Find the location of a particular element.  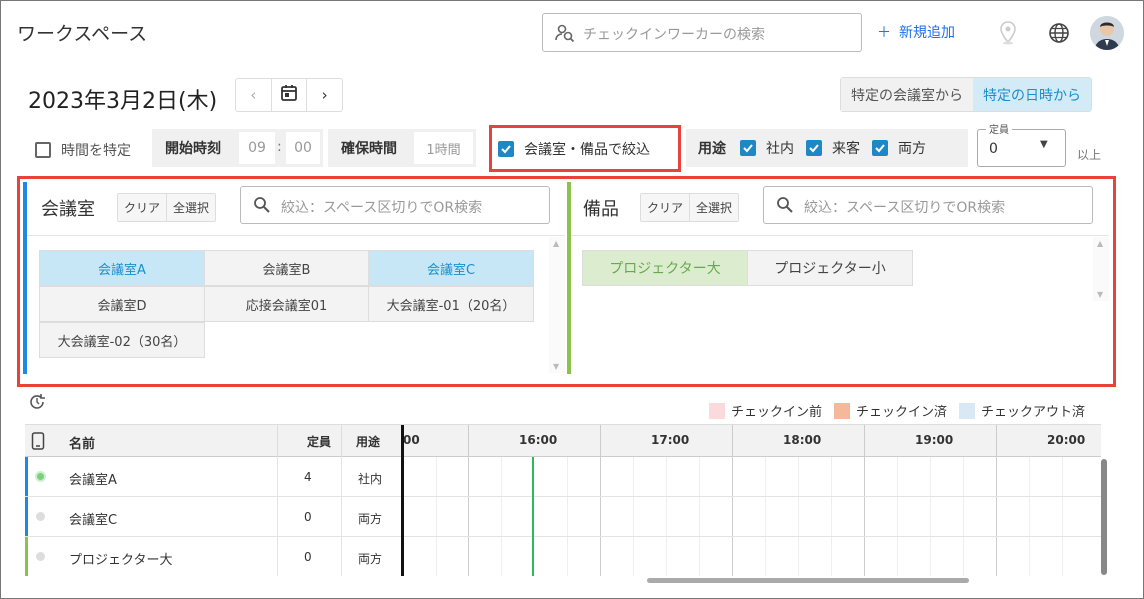

usage-internal-checkbox: 社内 is located at coordinates (767, 148).